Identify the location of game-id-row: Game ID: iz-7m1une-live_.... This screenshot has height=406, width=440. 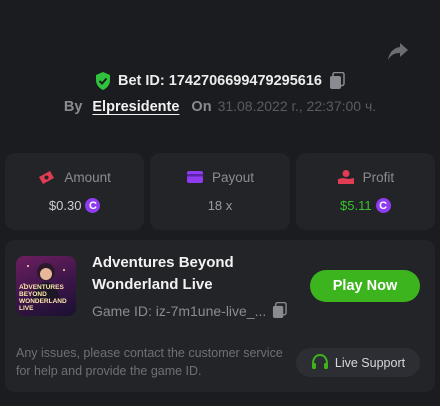
(190, 310).